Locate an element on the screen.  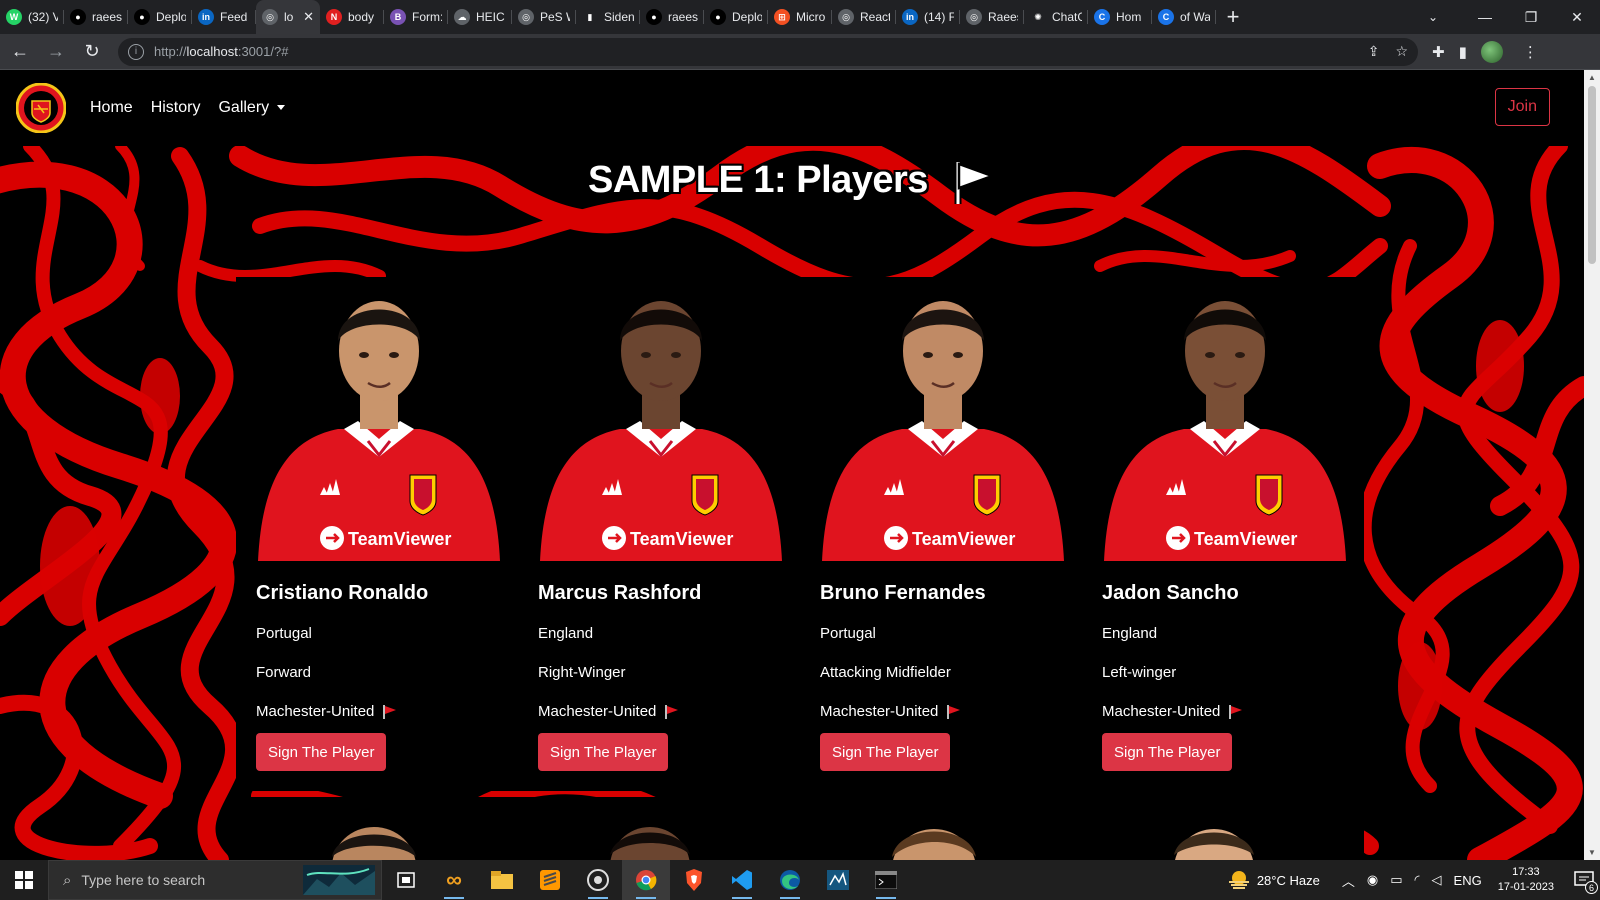
player-position: Attacking Midfielder is located at coordinates (885, 672).